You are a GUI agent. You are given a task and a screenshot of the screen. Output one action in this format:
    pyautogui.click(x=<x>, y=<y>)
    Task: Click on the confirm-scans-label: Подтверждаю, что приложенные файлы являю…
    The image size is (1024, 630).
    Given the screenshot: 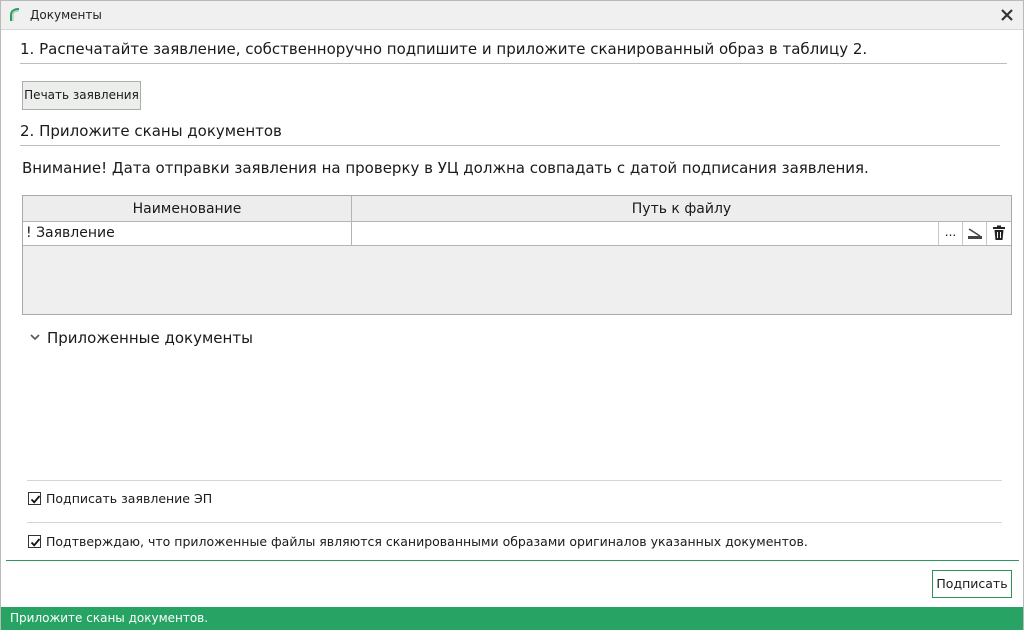 What is the action you would take?
    pyautogui.click(x=427, y=542)
    